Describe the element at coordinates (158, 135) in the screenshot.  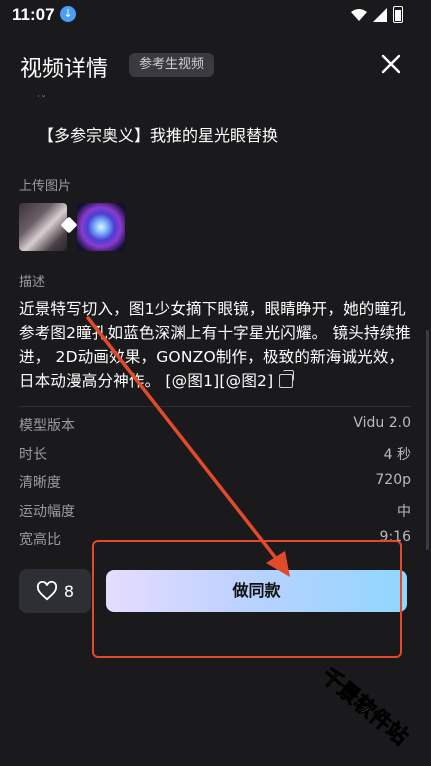
I see `prompt-title: 【多参宗奥义】我推的星光眼替换` at that location.